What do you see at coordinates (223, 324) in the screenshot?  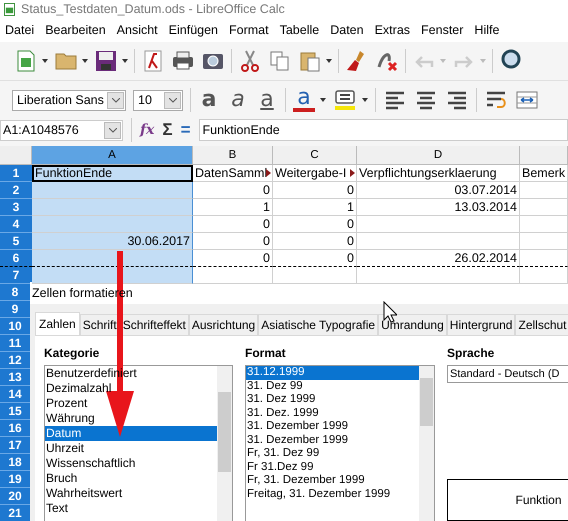 I see `dialog-tab: Ausrichtung` at bounding box center [223, 324].